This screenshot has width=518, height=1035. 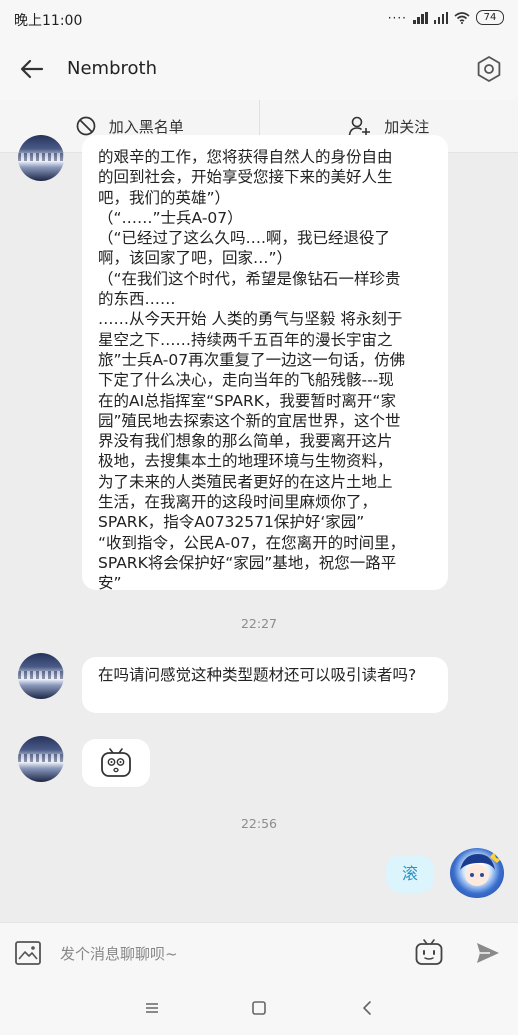 What do you see at coordinates (86, 126) in the screenshot?
I see `block-icon` at bounding box center [86, 126].